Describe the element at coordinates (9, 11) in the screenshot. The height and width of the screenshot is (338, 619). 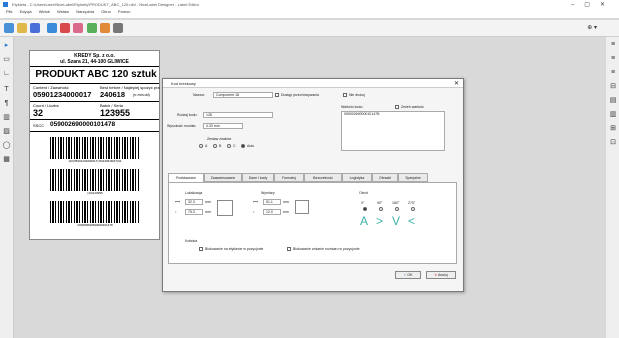
I see `menu-file: Plik` at that location.